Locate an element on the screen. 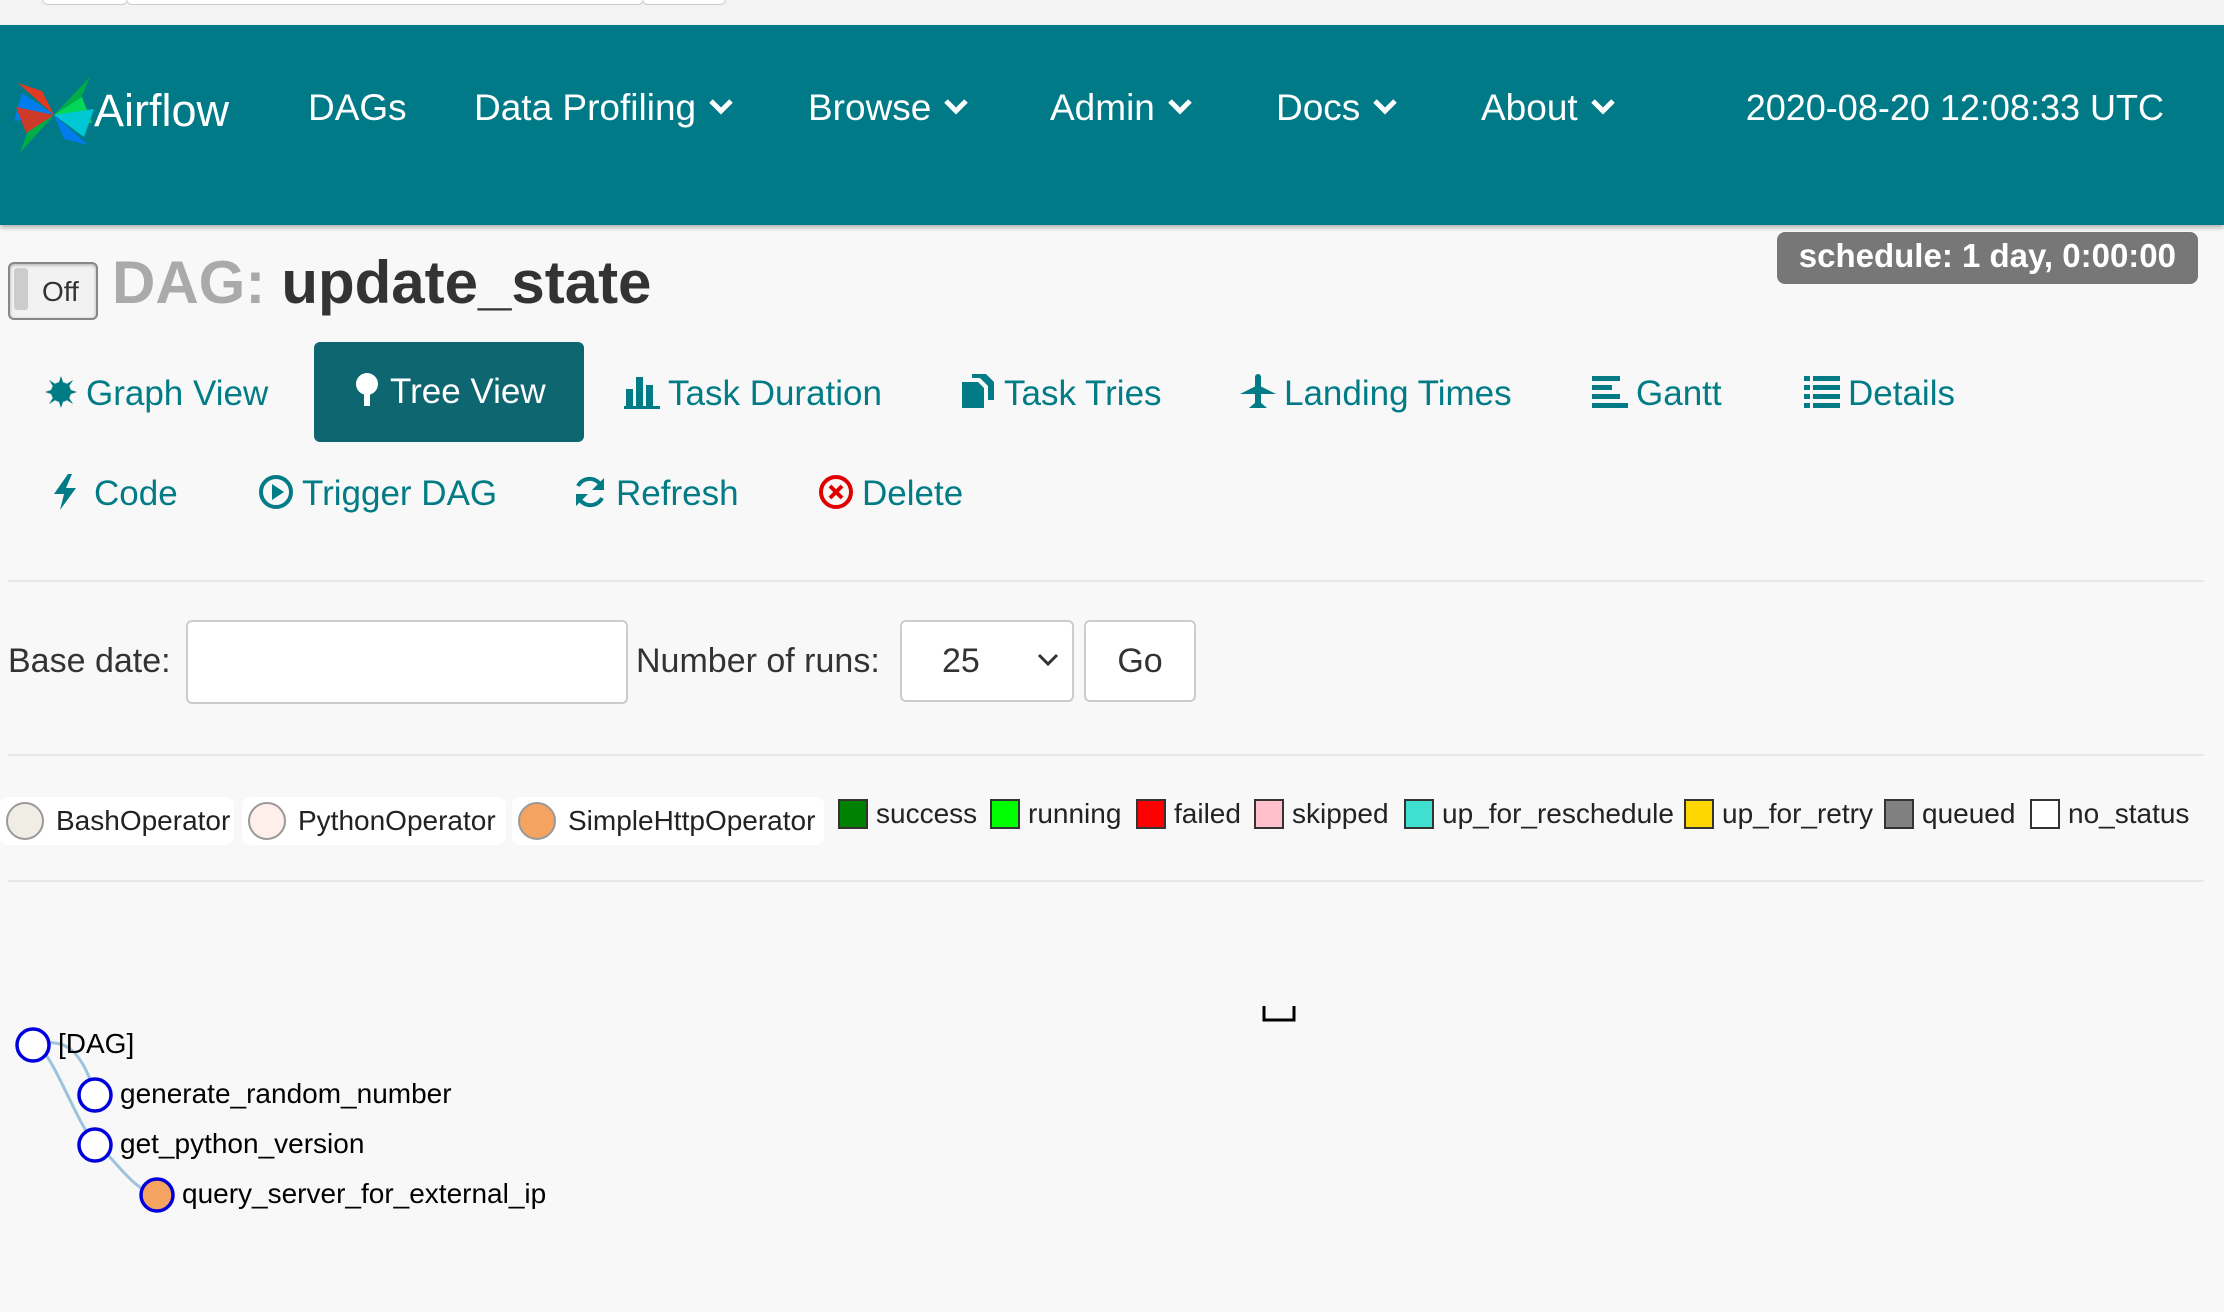  tree-node-label: query_server_for_external_ip is located at coordinates (364, 1194).